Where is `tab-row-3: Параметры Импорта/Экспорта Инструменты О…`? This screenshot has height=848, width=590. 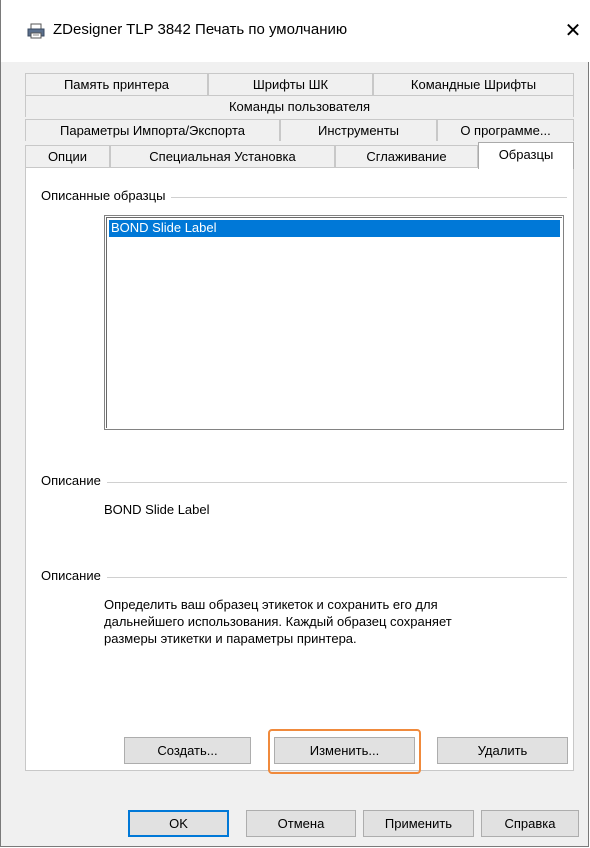 tab-row-3: Параметры Импорта/Экспорта Инструменты О… is located at coordinates (299, 130).